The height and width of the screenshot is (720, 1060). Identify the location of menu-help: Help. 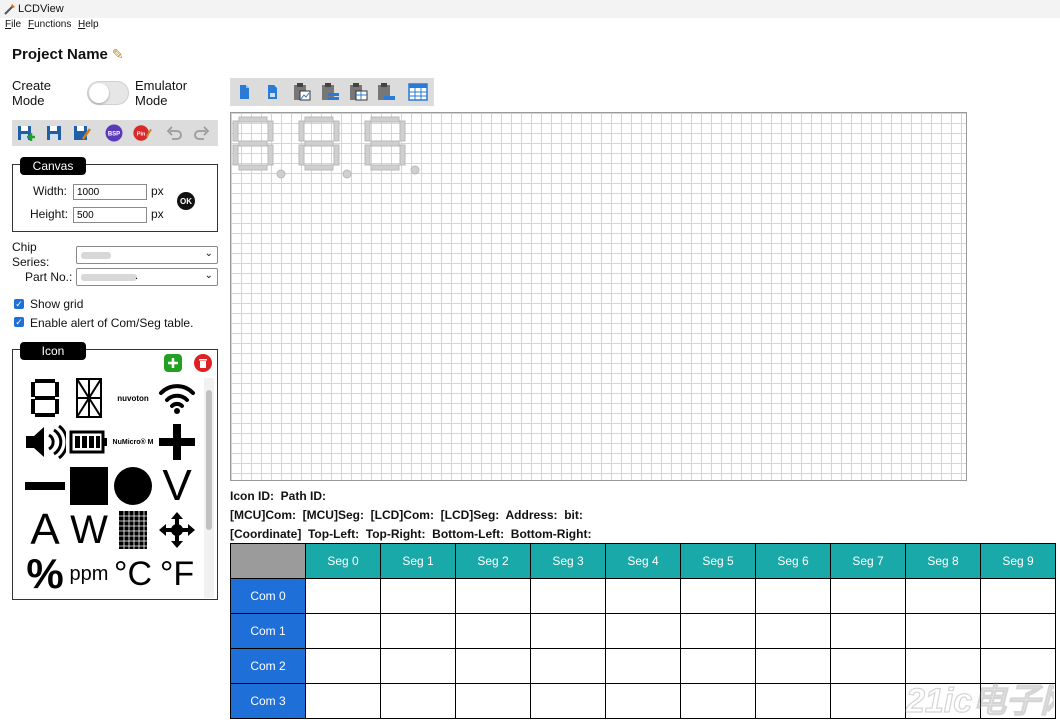
(88, 24).